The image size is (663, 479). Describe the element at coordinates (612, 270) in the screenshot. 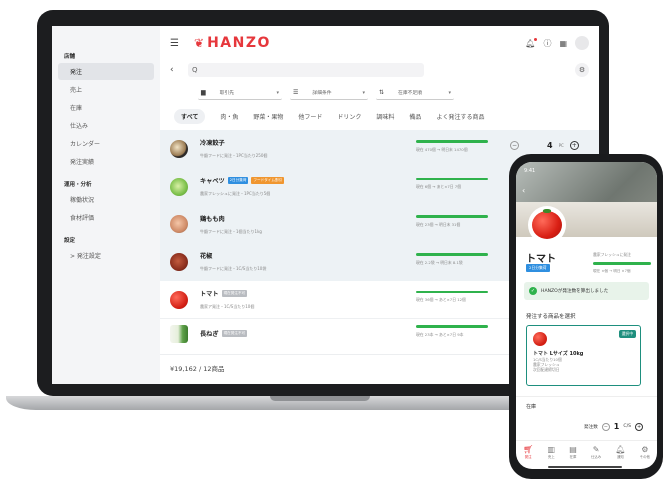

I see `stock-text: 現在 ×個 → 明日 ×7個` at that location.